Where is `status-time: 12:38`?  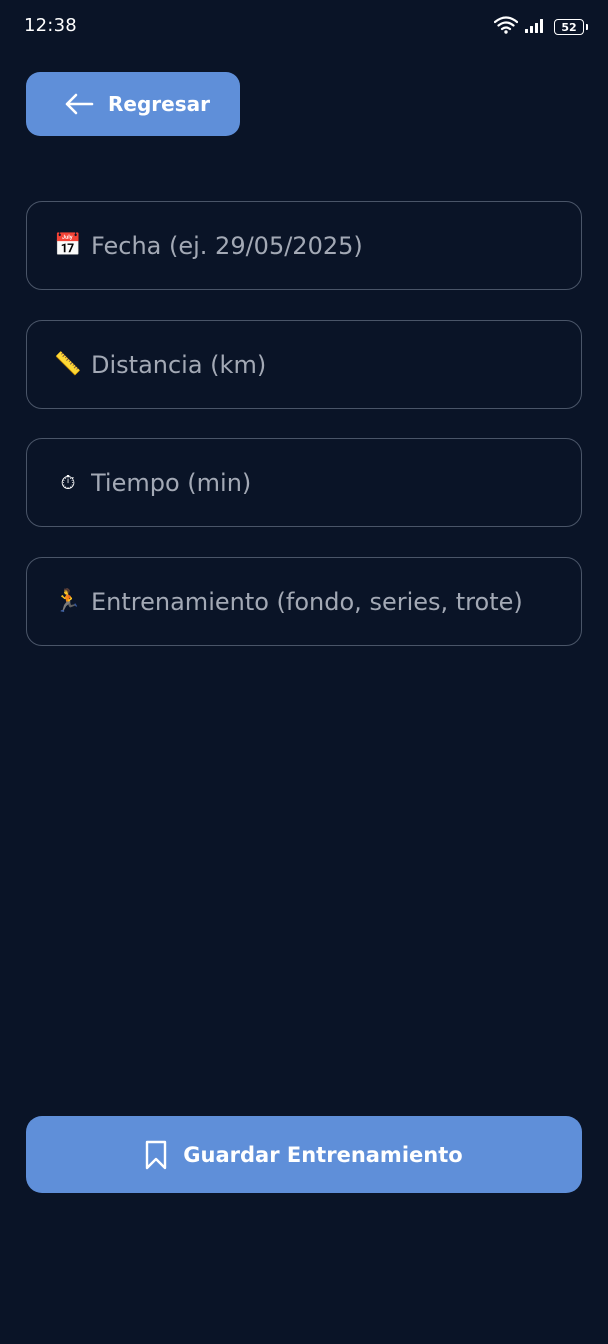 status-time: 12:38 is located at coordinates (50, 25).